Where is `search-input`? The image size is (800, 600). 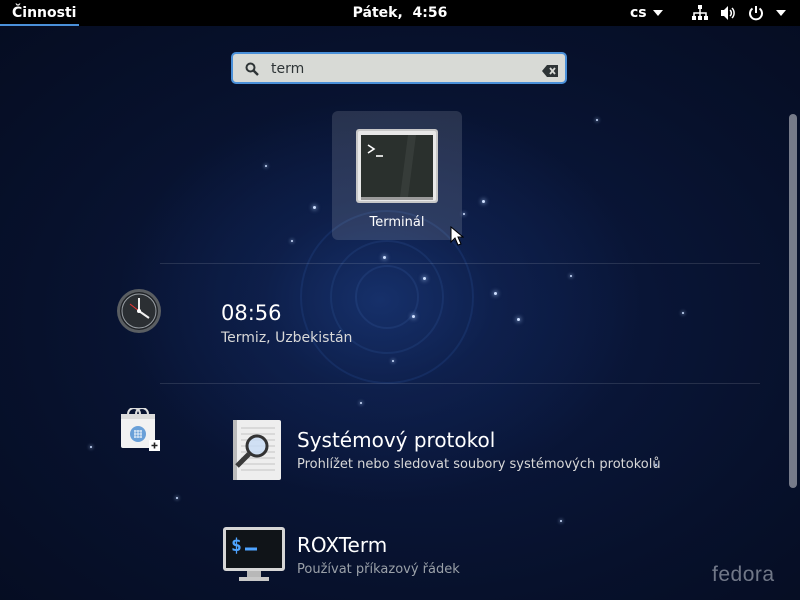
search-input is located at coordinates (396, 69).